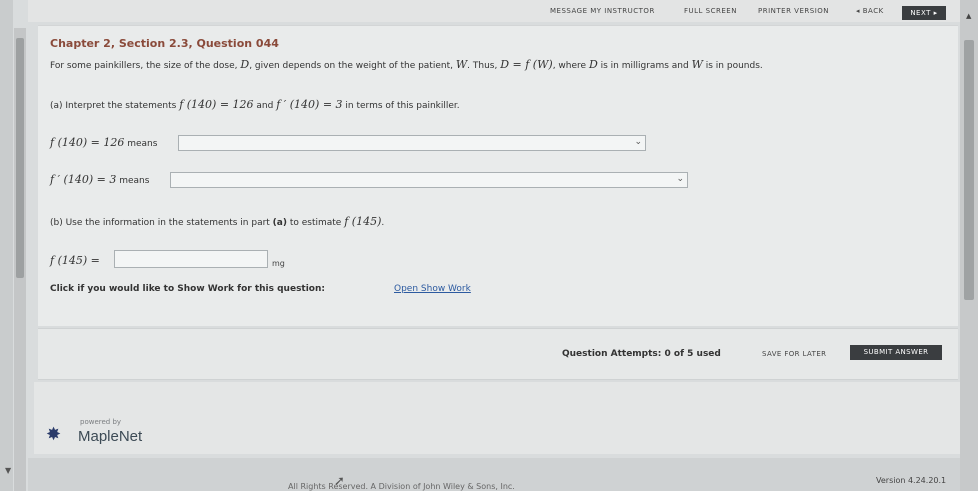  I want to click on unit-label: mg, so click(278, 263).